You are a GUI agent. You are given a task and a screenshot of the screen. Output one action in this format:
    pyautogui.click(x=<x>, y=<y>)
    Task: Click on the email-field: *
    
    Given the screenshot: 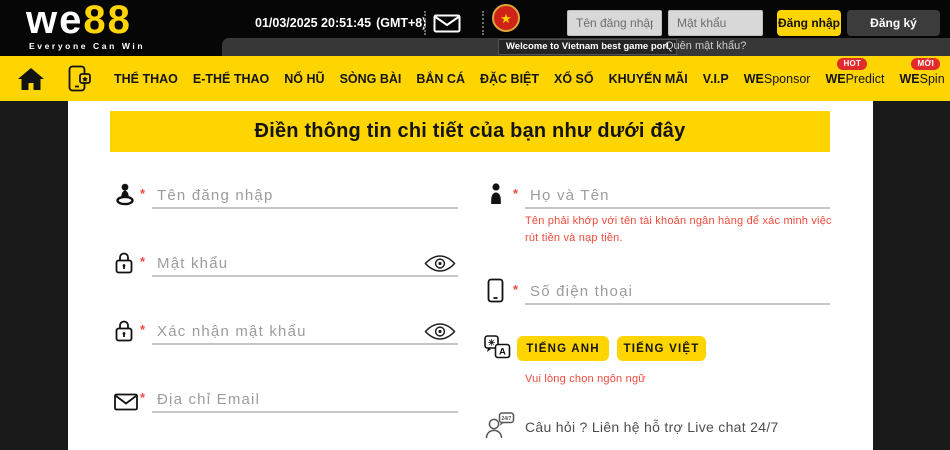 What is the action you would take?
    pyautogui.click(x=286, y=398)
    